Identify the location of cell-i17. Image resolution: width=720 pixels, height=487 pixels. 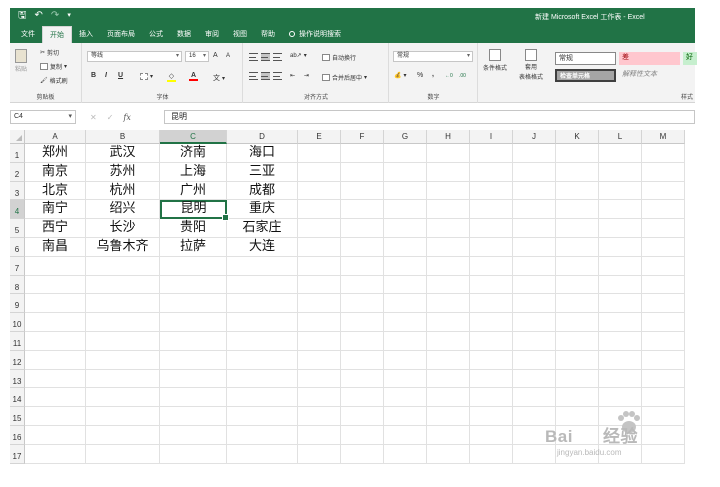
(491, 454).